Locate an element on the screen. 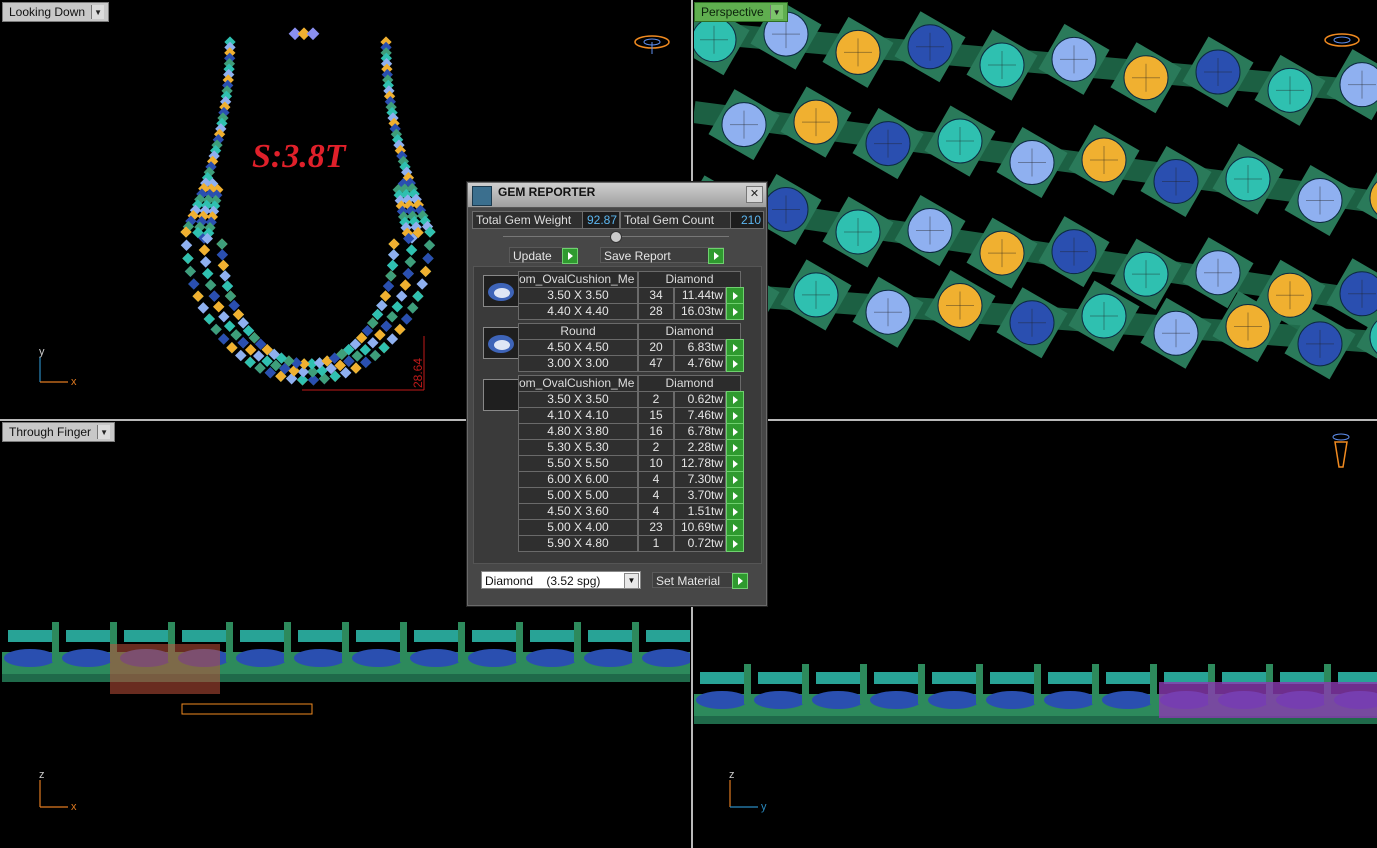  dialog-titlebar: GEM REPORTER ✕ is located at coordinates (617, 195).